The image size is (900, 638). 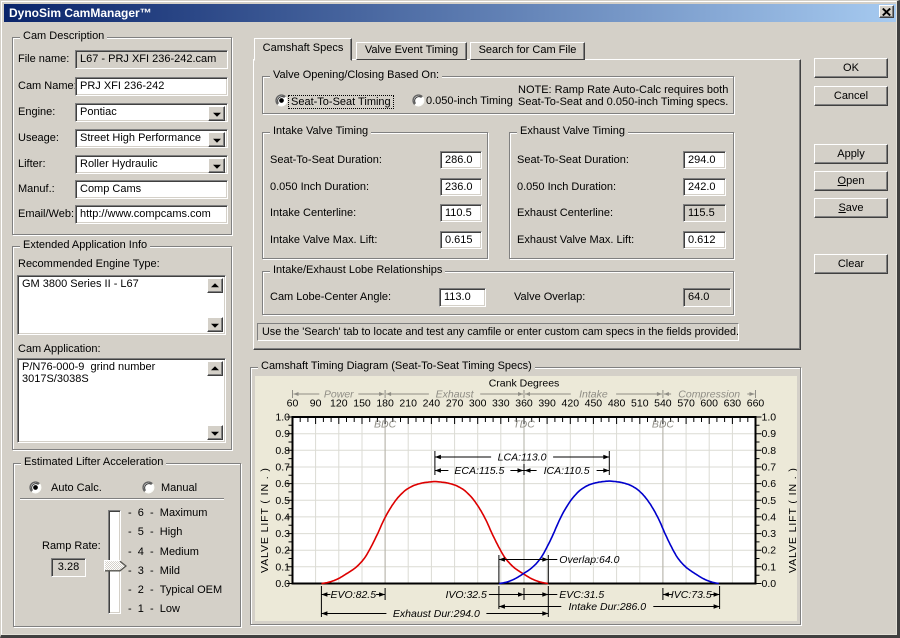 I want to click on svg-text: IVO:32.5, so click(x=466, y=595).